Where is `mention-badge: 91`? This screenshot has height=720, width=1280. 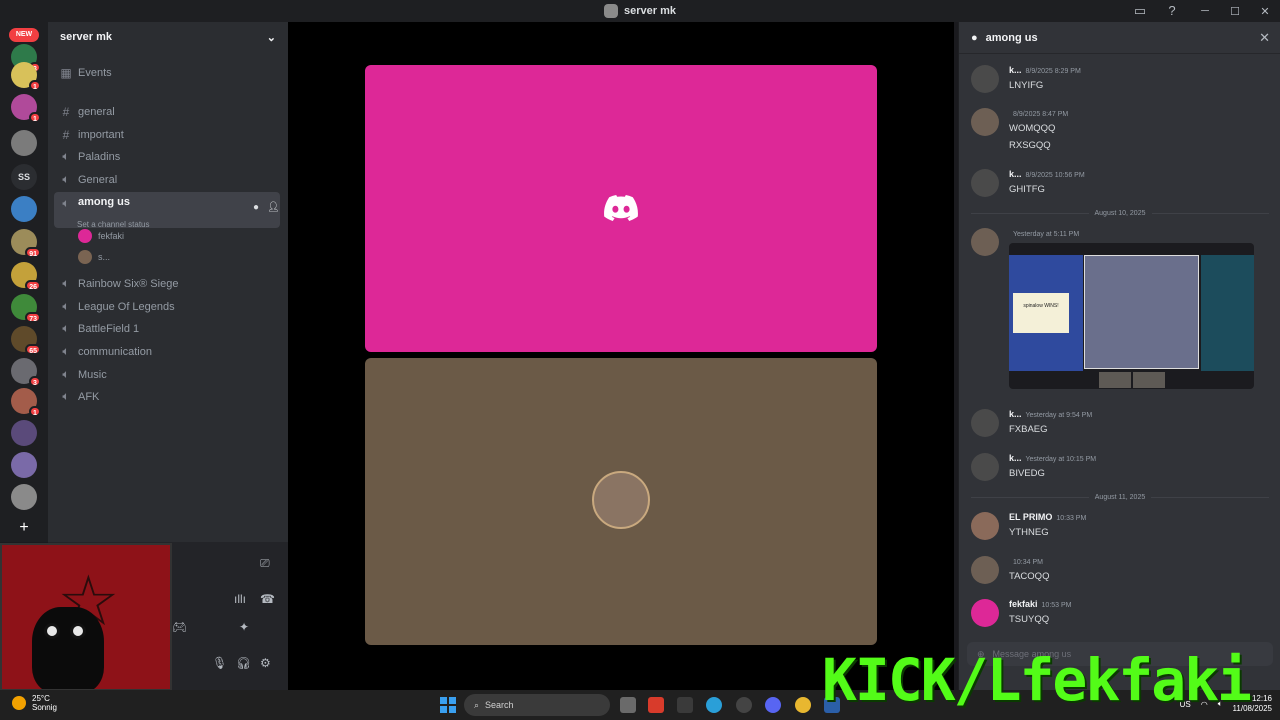 mention-badge: 91 is located at coordinates (33, 252).